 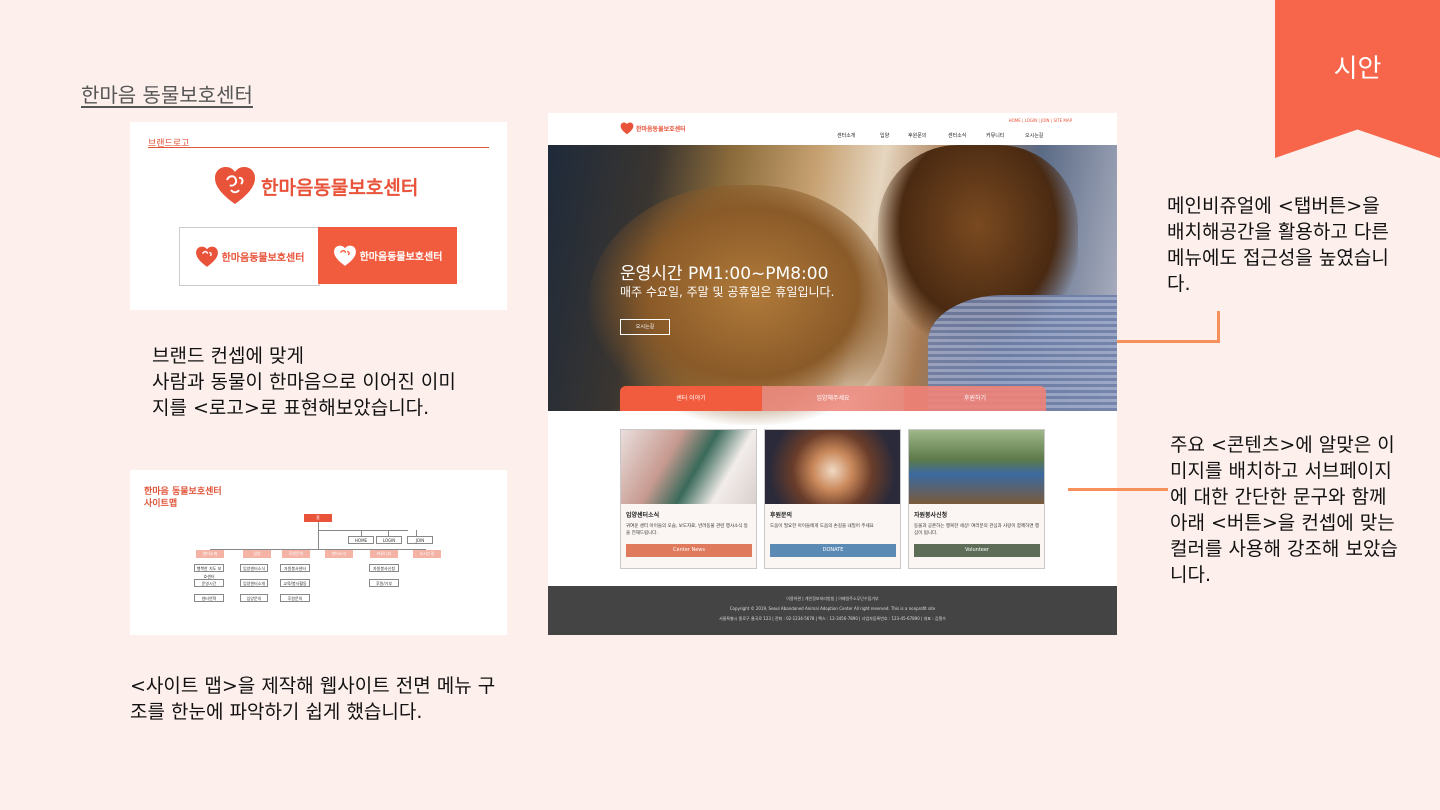 I want to click on hero-subtitle: 매주 수요일, 주말 및 공휴일은 휴일입니다., so click(x=727, y=292).